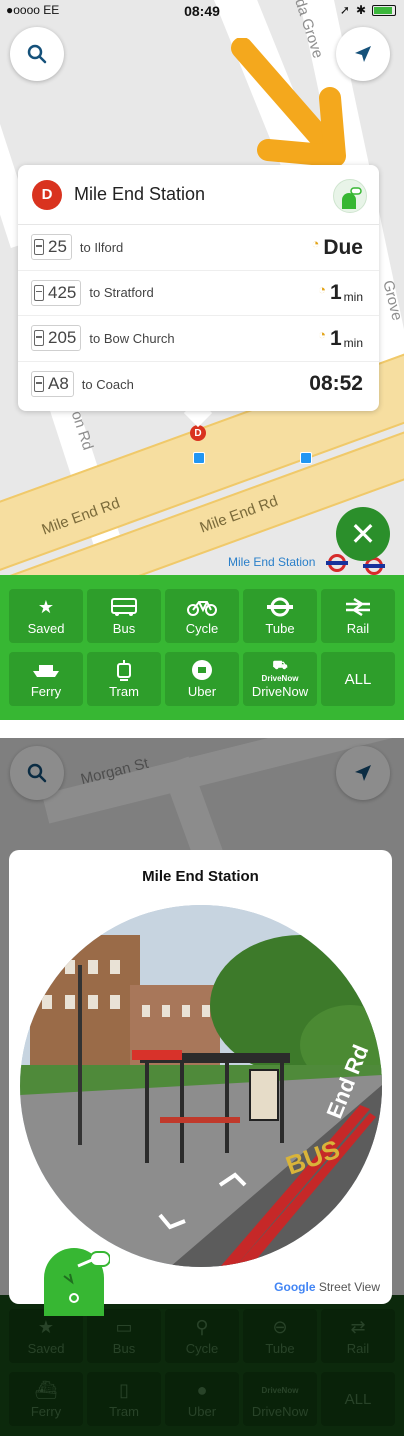 The image size is (404, 1436). I want to click on stop-name: Mile End Station, so click(140, 194).